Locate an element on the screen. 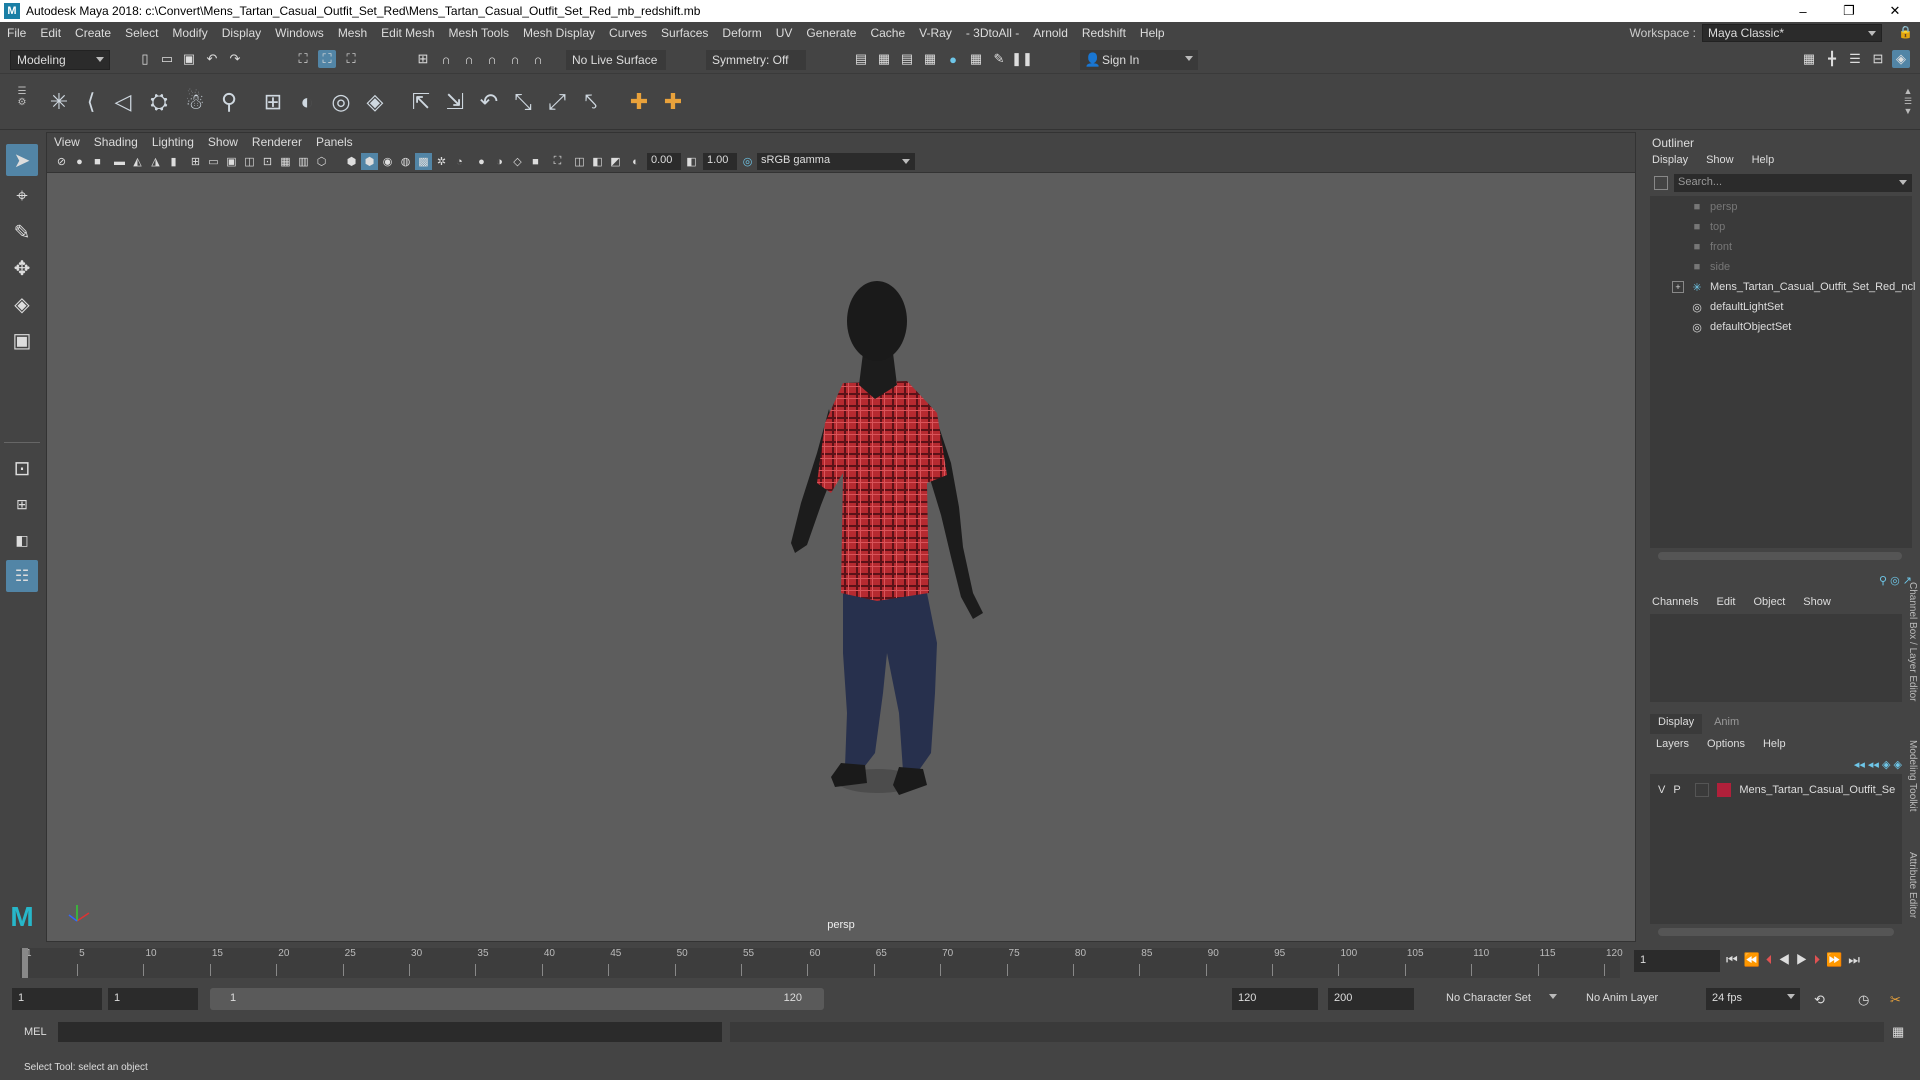 Image resolution: width=1920 pixels, height=1080 pixels. symmetry-field: Symmetry: Off is located at coordinates (756, 60).